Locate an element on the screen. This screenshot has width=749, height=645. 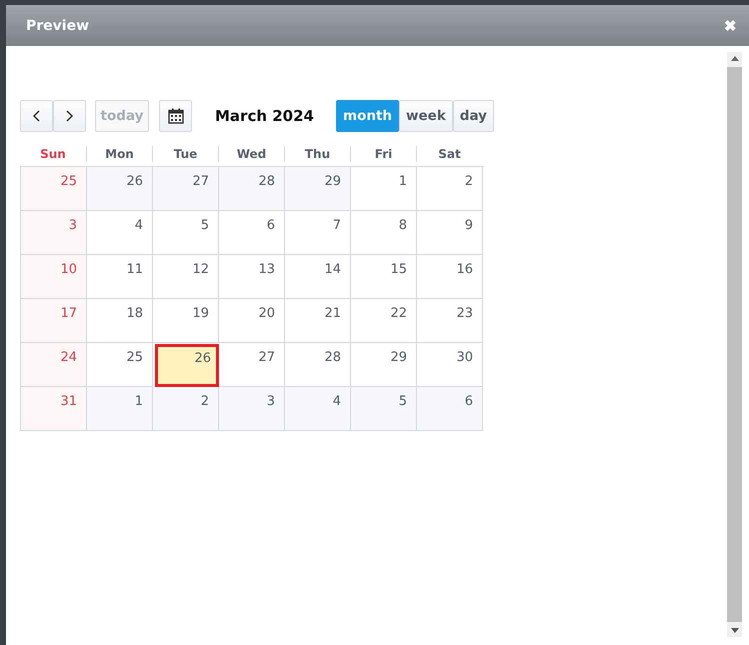
day-cell: 12 is located at coordinates (186, 277).